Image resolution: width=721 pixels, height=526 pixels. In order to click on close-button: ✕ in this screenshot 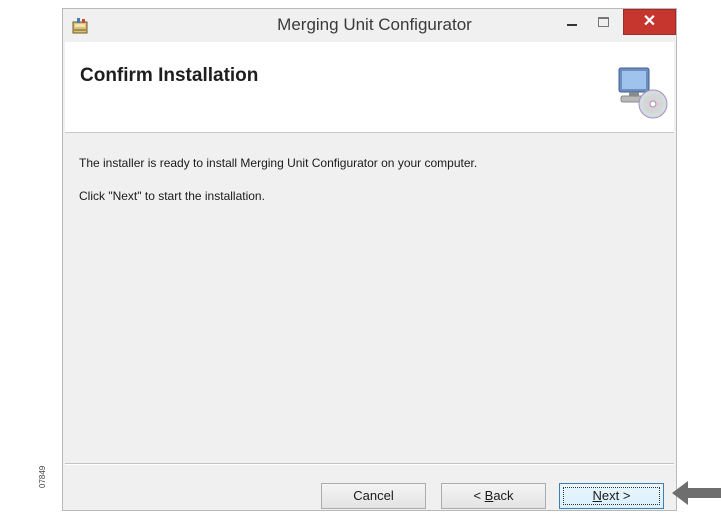, I will do `click(649, 22)`.